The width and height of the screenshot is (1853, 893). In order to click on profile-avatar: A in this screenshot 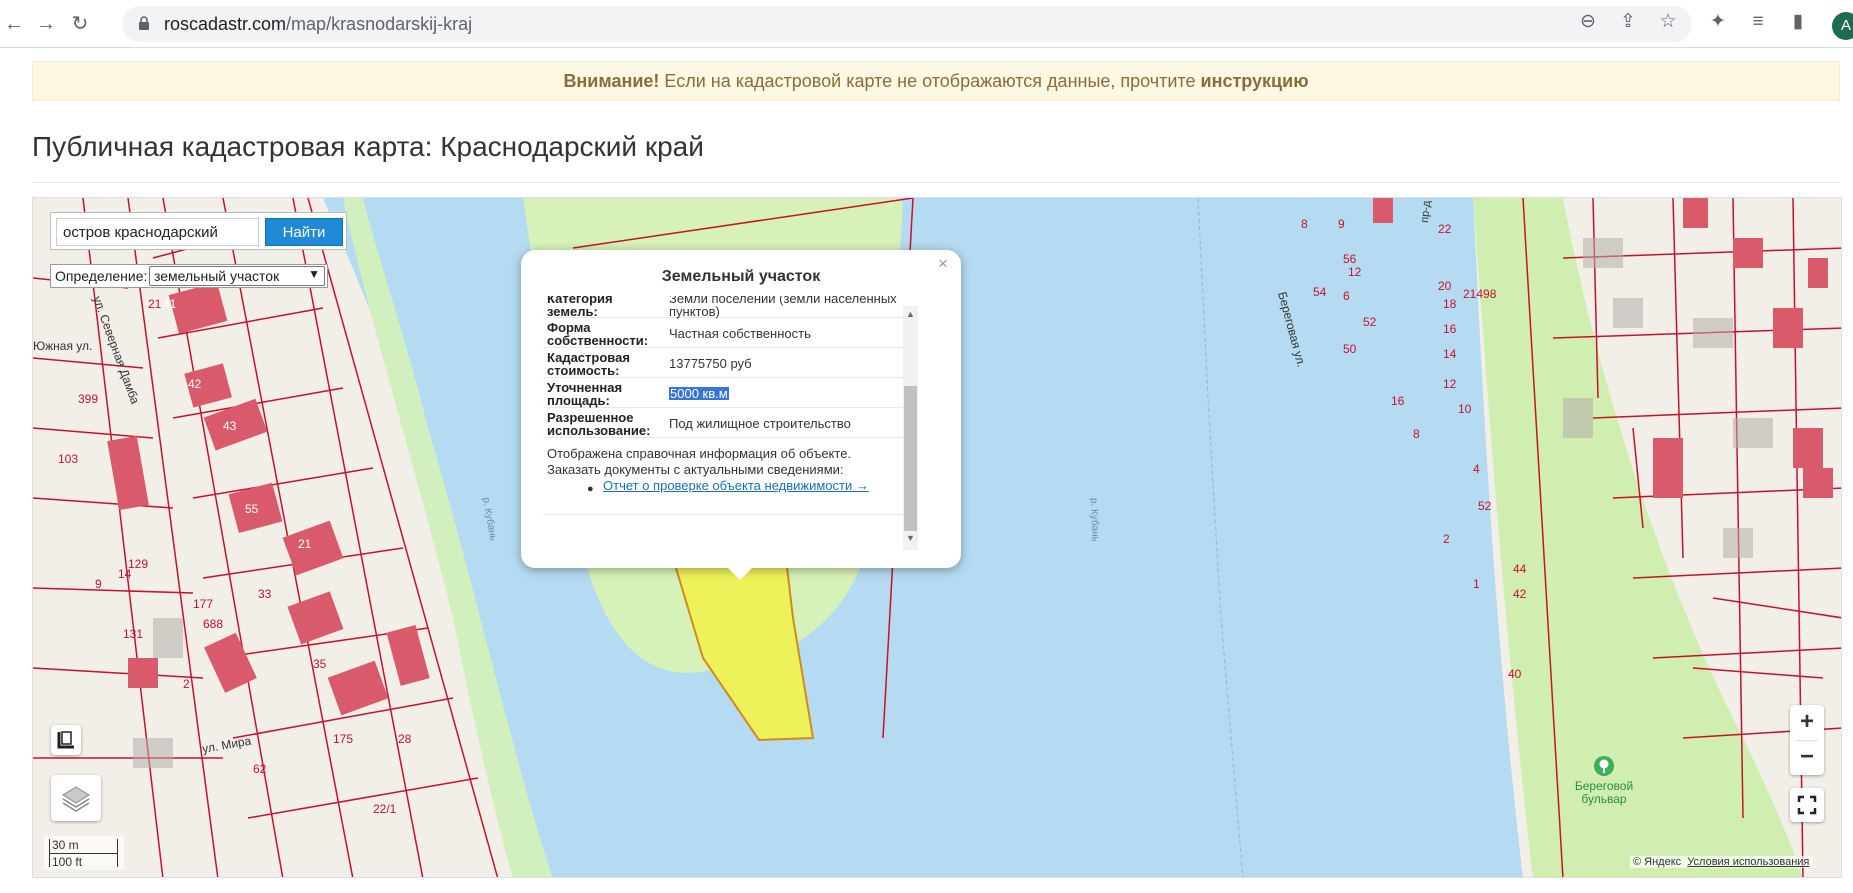, I will do `click(1842, 26)`.